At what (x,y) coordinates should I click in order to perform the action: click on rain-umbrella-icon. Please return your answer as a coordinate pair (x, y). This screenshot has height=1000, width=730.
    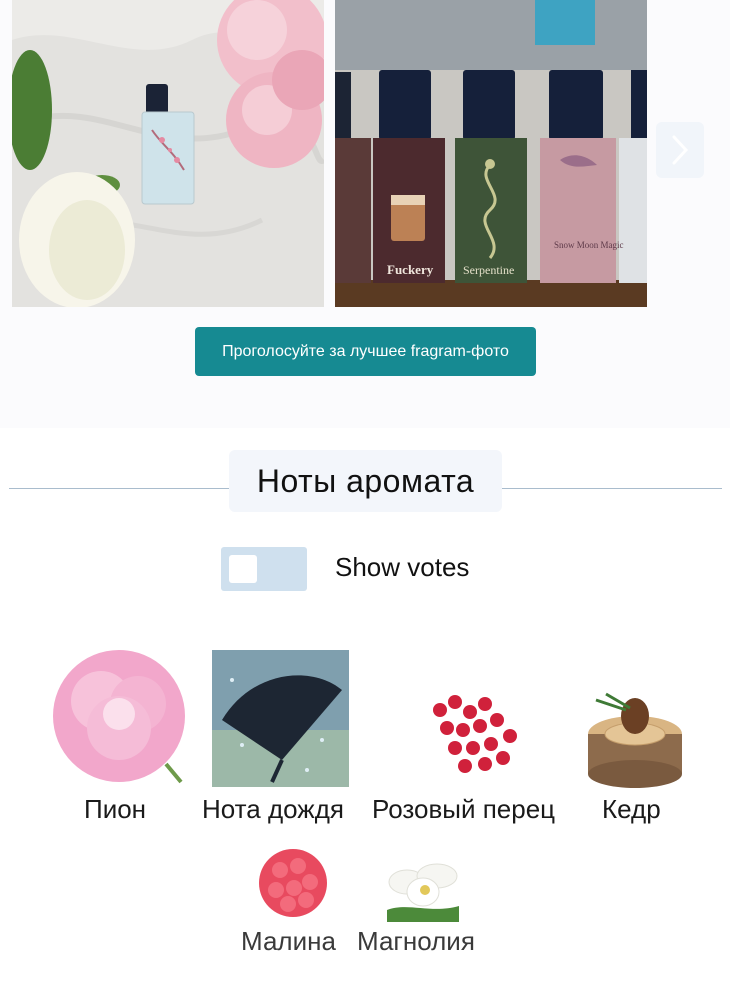
    Looking at the image, I should click on (280, 718).